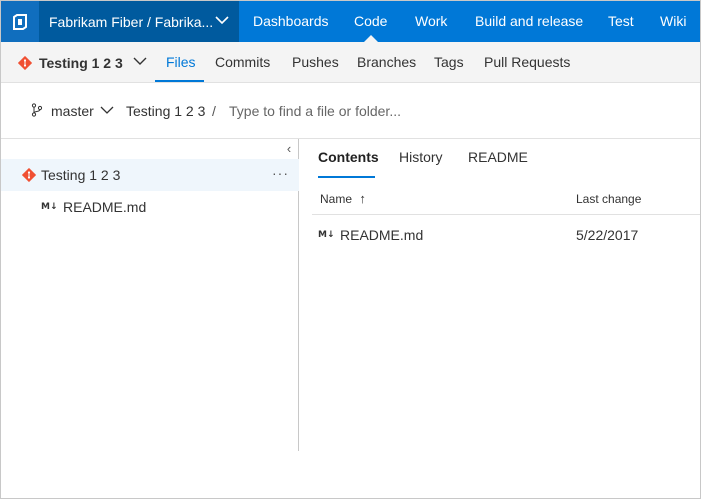 The width and height of the screenshot is (701, 499). Describe the element at coordinates (449, 62) in the screenshot. I see `tab-tags: Tags` at that location.